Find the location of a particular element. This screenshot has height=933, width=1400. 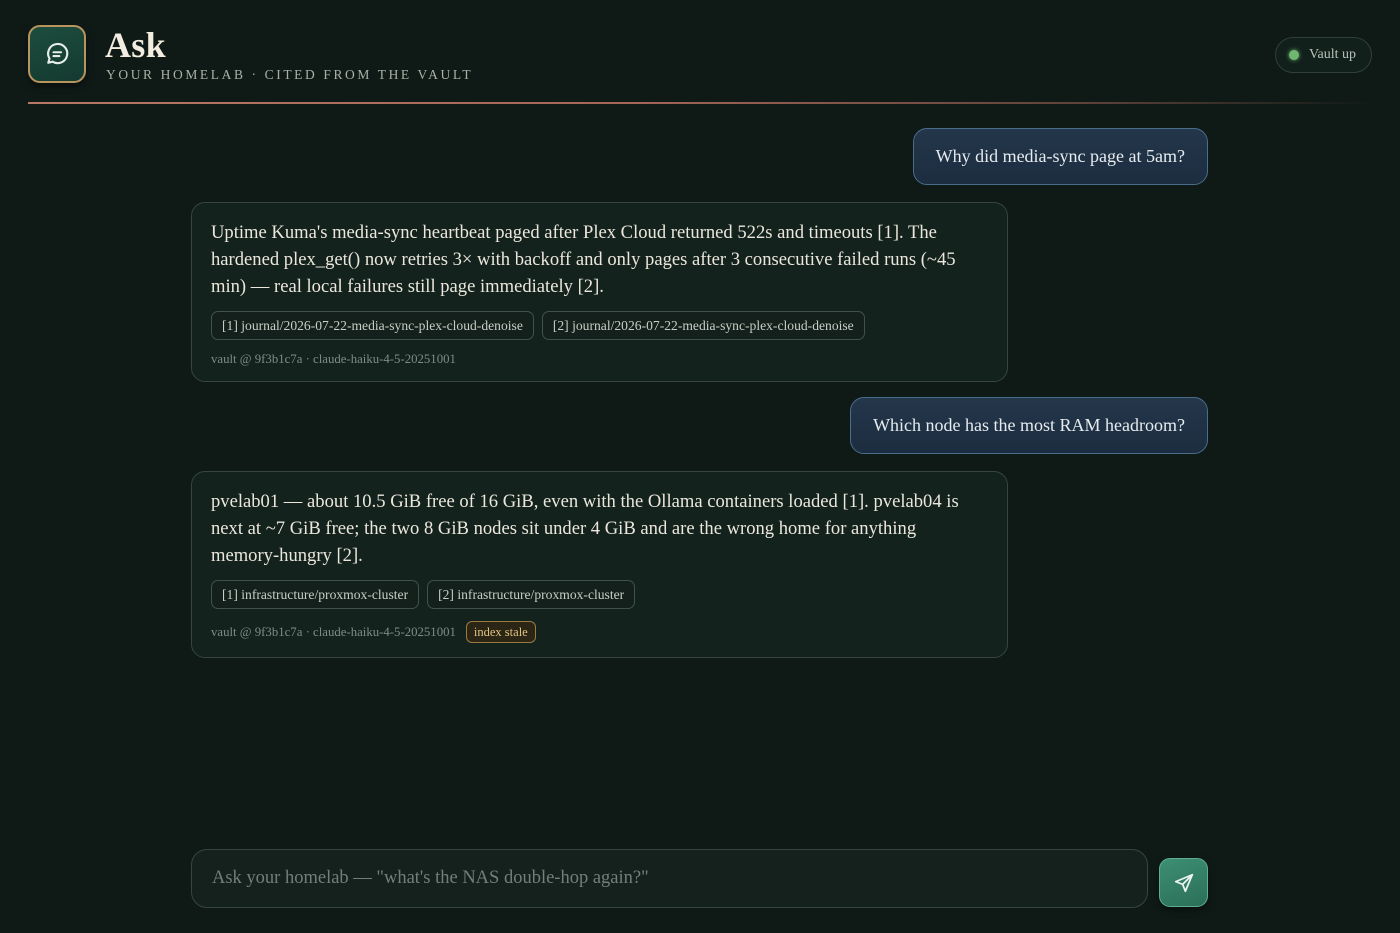

chat-bubble-icon is located at coordinates (58, 53).